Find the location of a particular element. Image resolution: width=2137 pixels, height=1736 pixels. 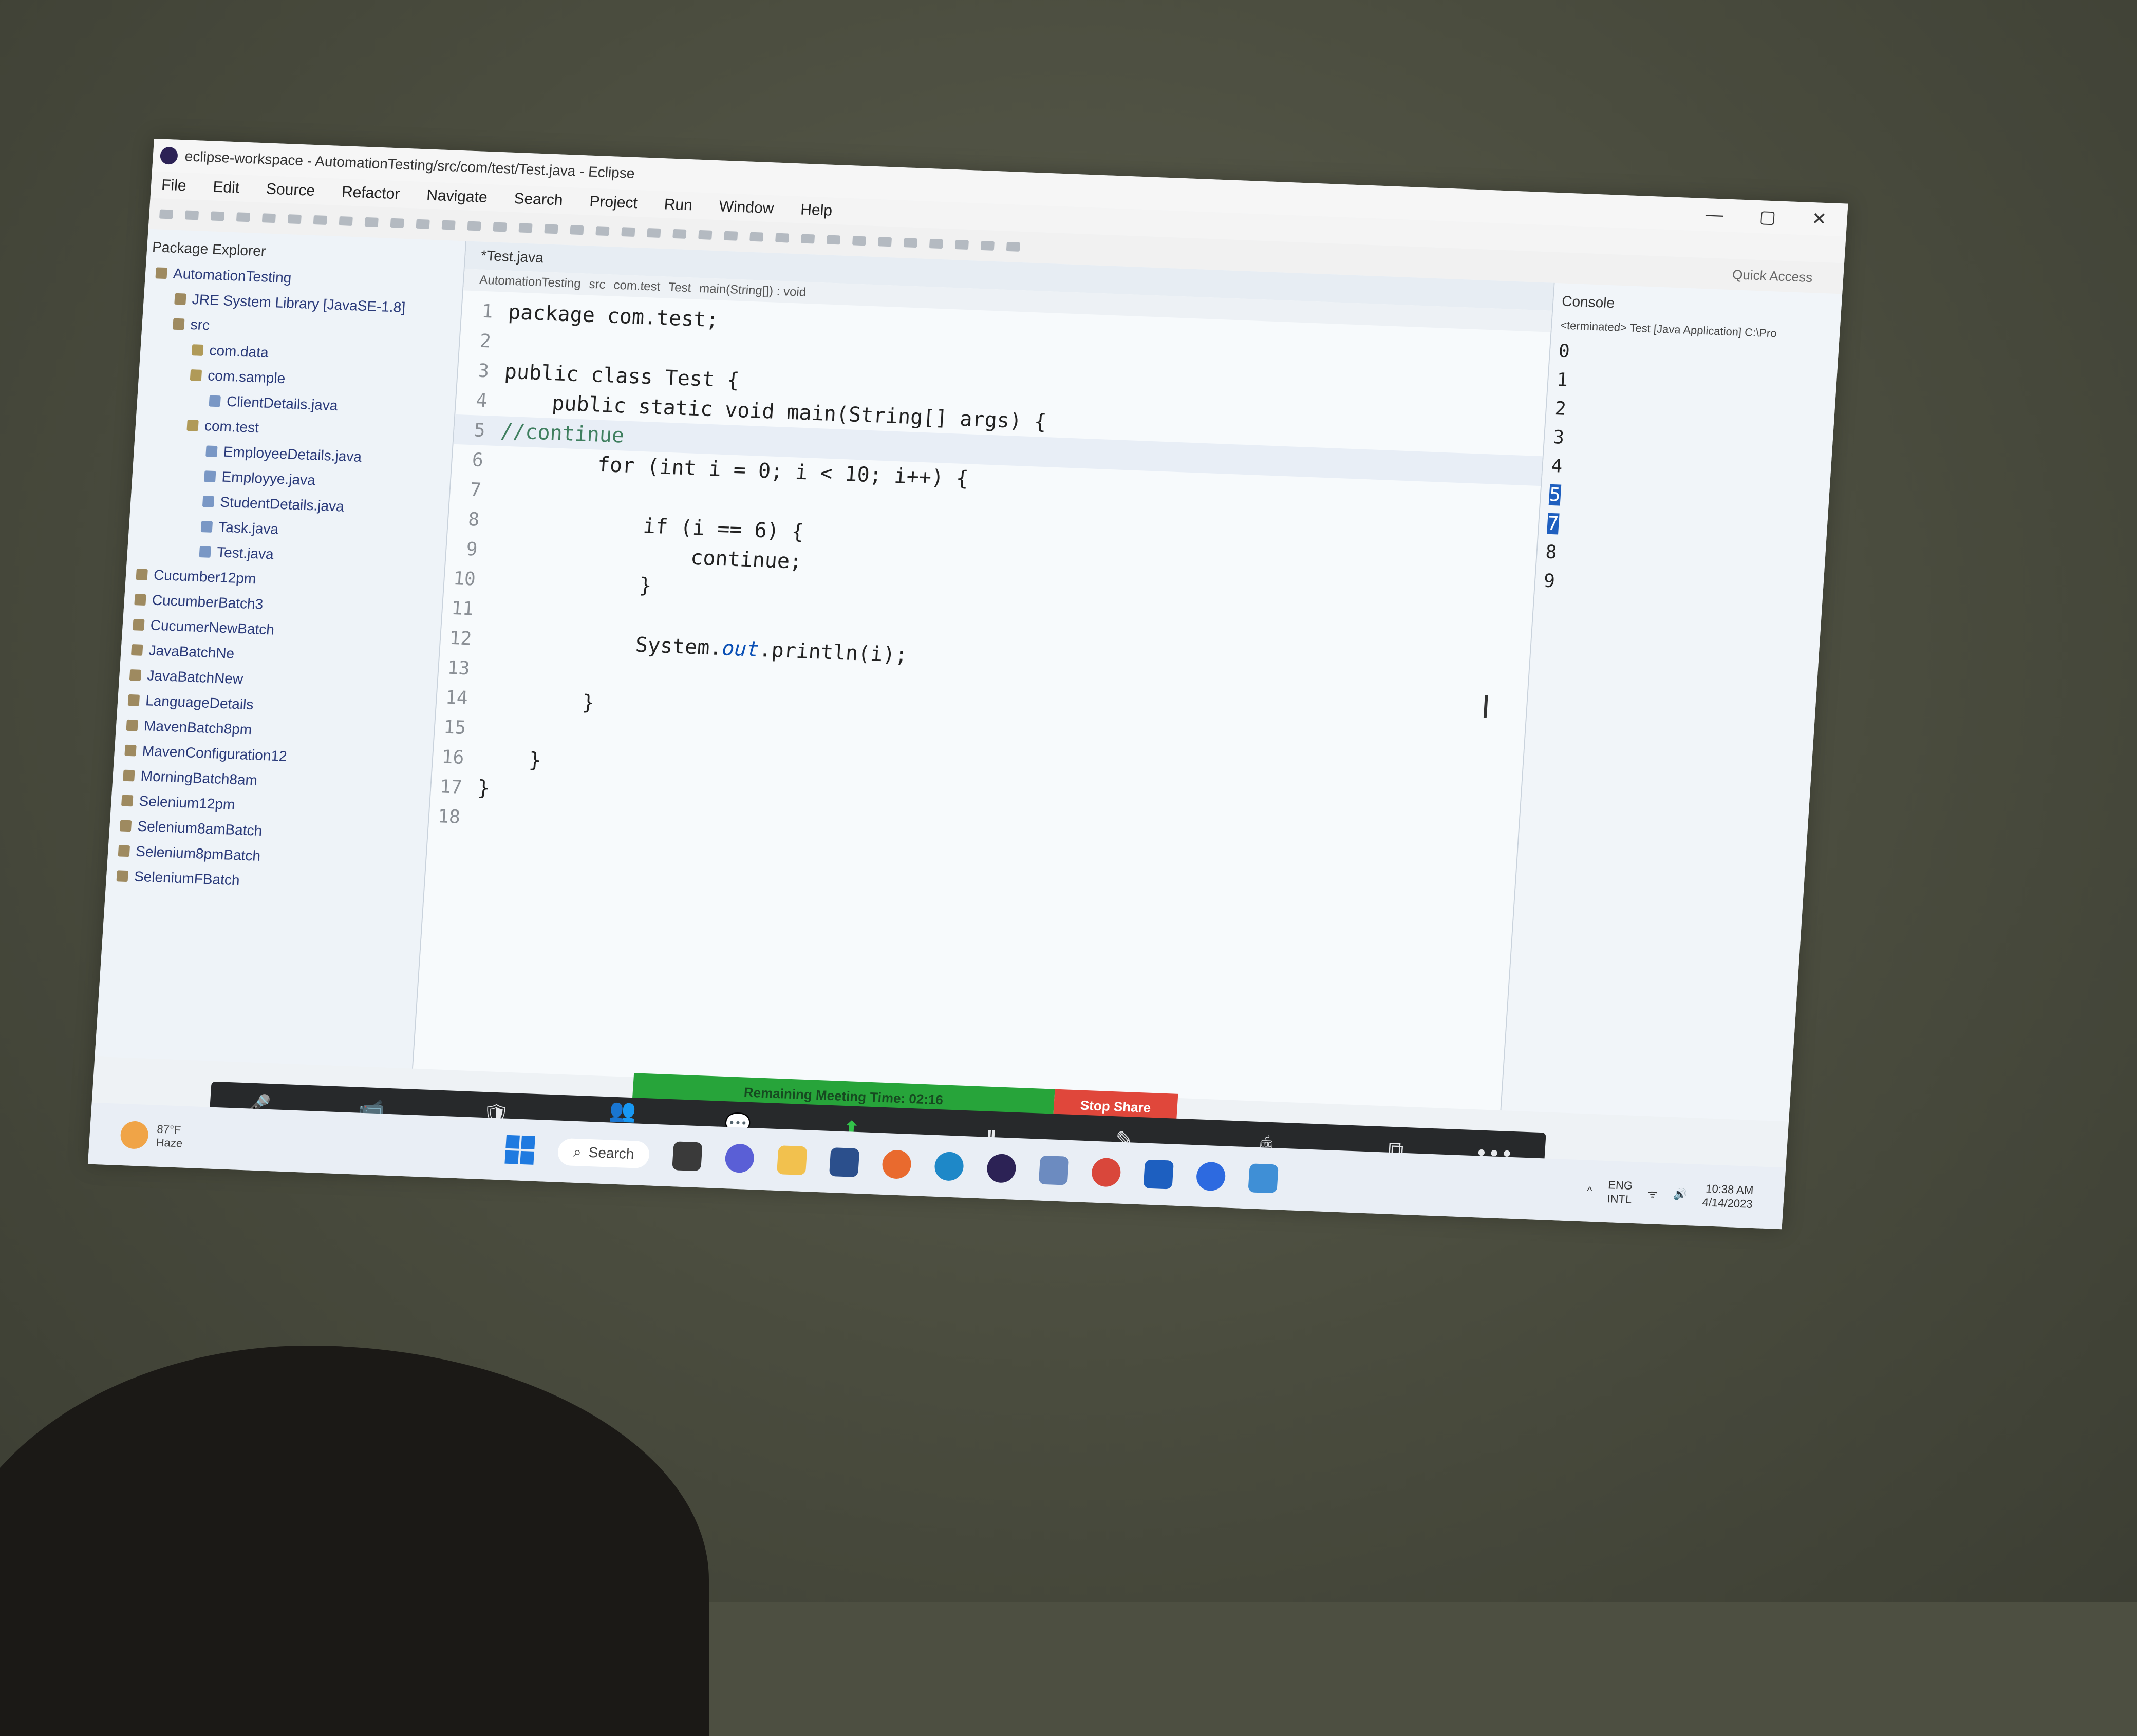

quick-access-field: Quick Access is located at coordinates (1788, 277).